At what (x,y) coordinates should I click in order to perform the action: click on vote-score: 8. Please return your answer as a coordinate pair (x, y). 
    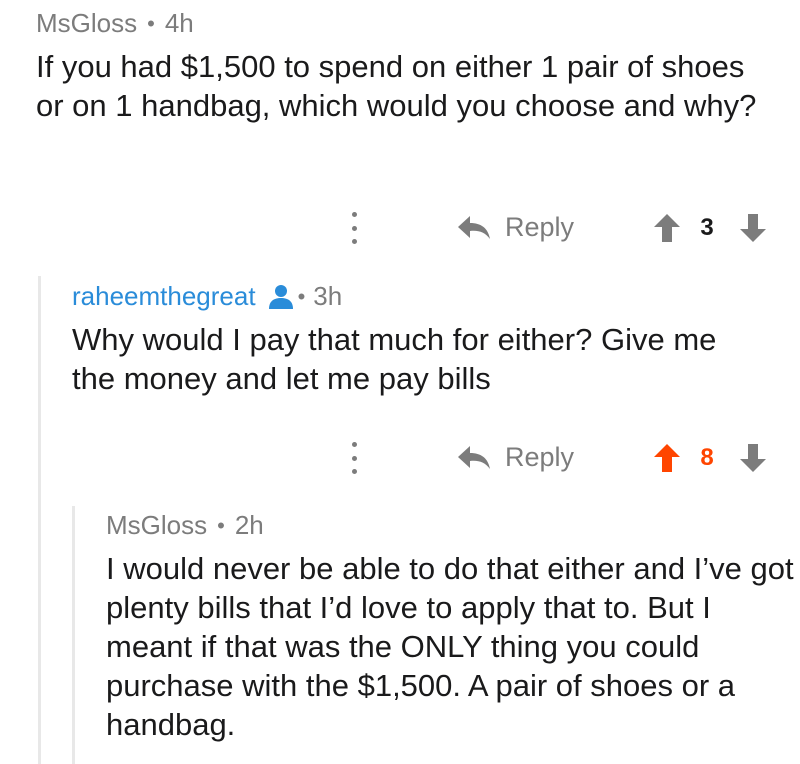
    Looking at the image, I should click on (707, 457).